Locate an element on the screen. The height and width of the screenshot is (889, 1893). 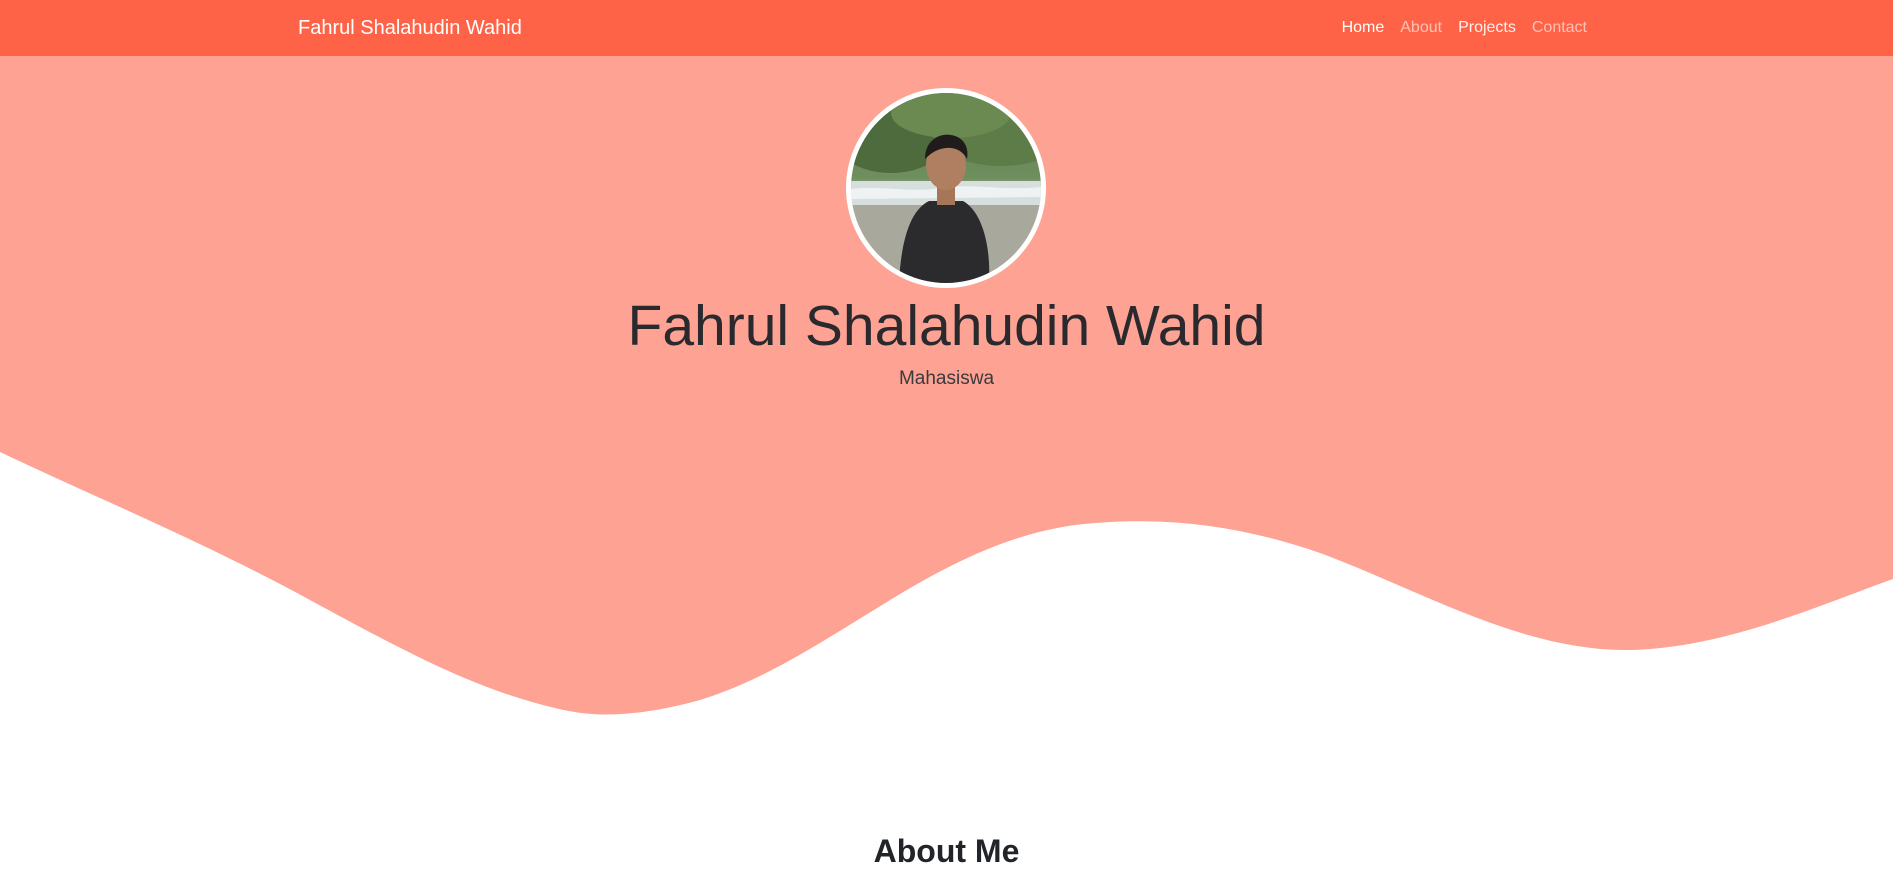
profile-photo is located at coordinates (946, 188).